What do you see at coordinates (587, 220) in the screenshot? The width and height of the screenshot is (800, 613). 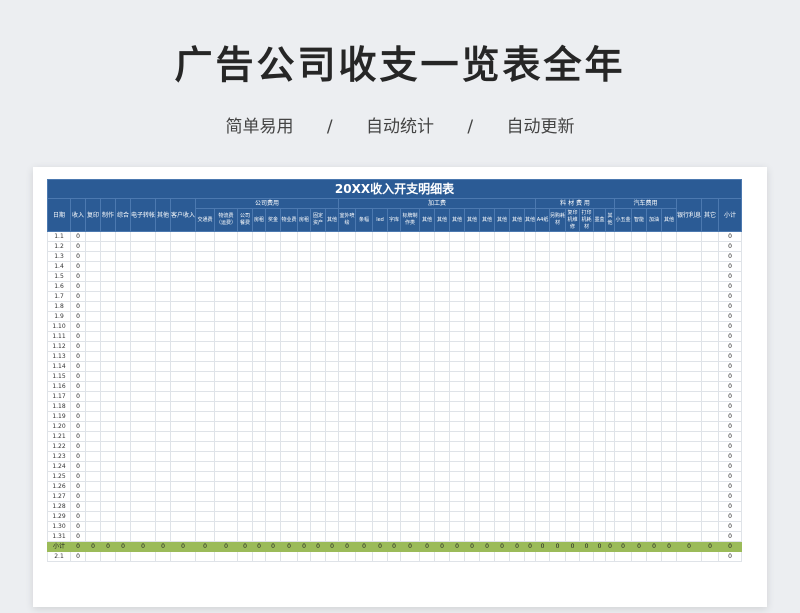 I see `column-header: 打印机耗材` at bounding box center [587, 220].